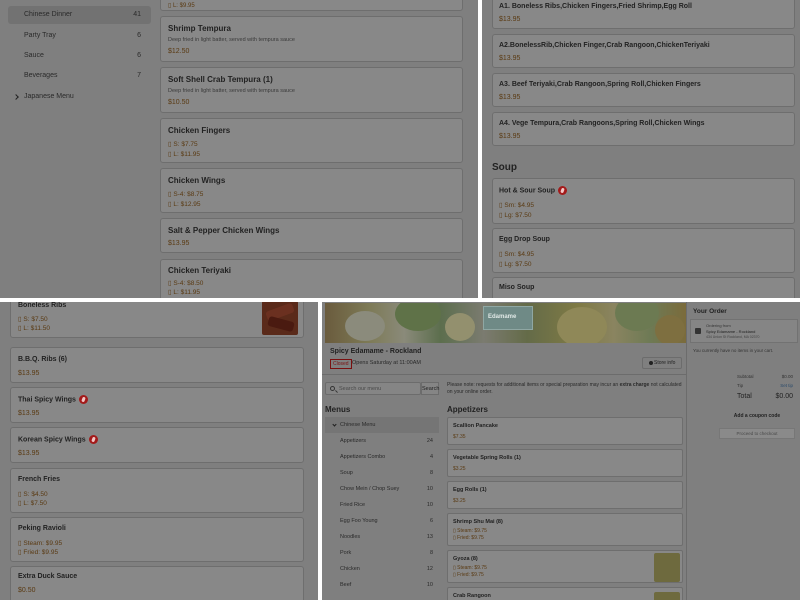  I want to click on menu-item-card: Chicken Wings ▯ S-4: $8.75 ▯ L: $12.95, so click(311, 190).